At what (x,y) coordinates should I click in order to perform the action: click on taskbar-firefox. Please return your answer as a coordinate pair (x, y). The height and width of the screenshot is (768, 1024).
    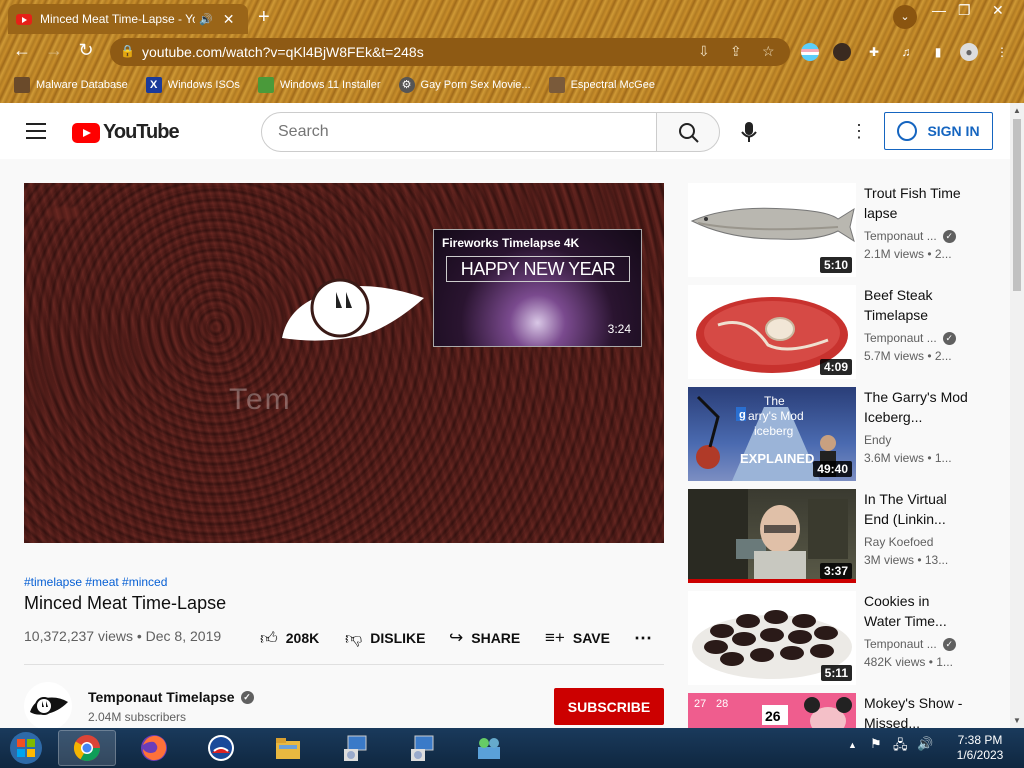
    Looking at the image, I should click on (154, 748).